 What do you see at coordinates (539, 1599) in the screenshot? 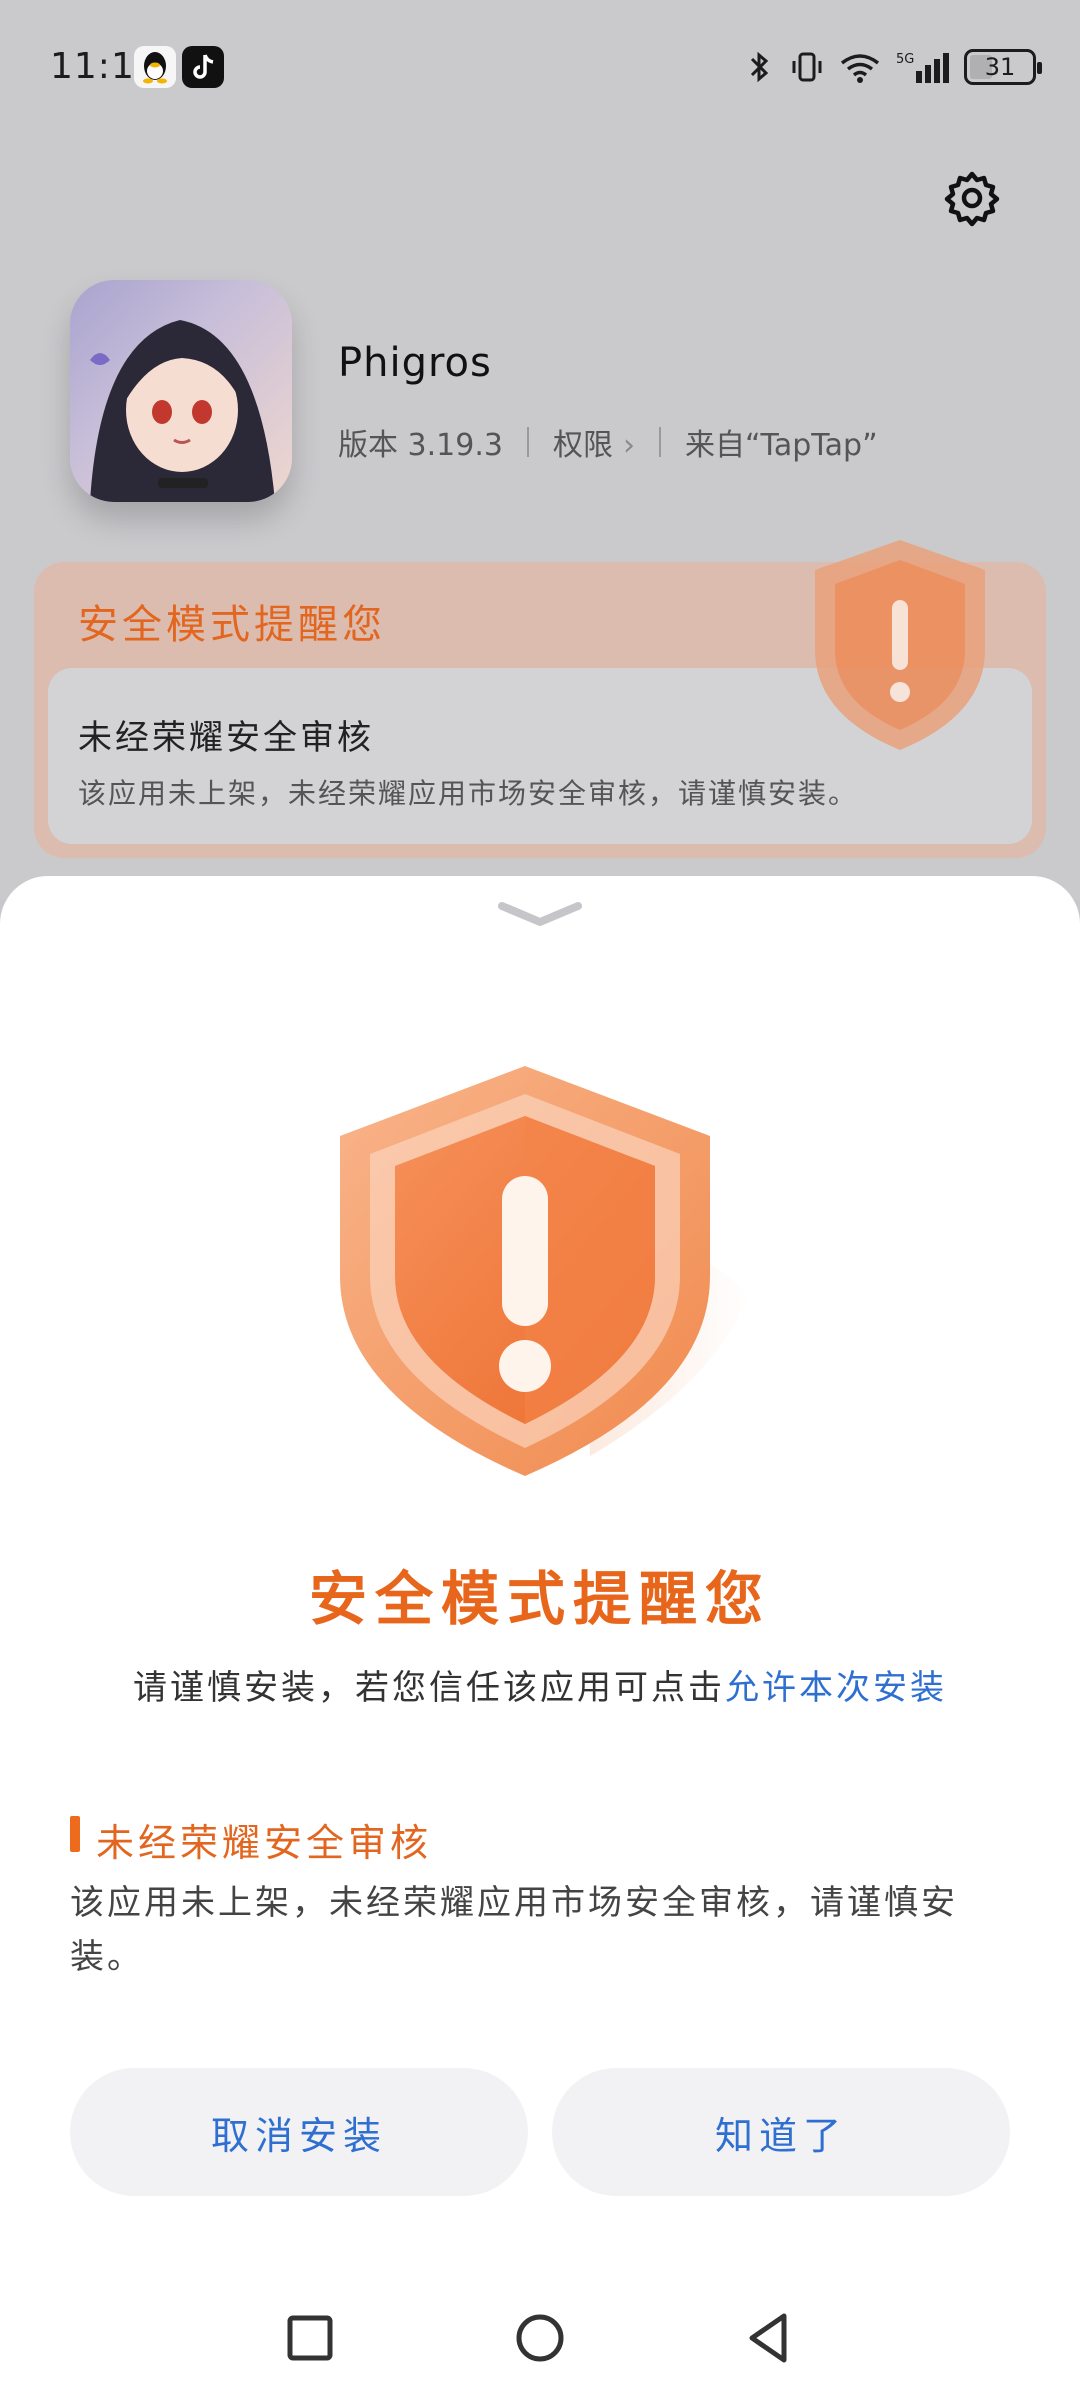
I see `sheet-title: 安全模式提醒您` at bounding box center [539, 1599].